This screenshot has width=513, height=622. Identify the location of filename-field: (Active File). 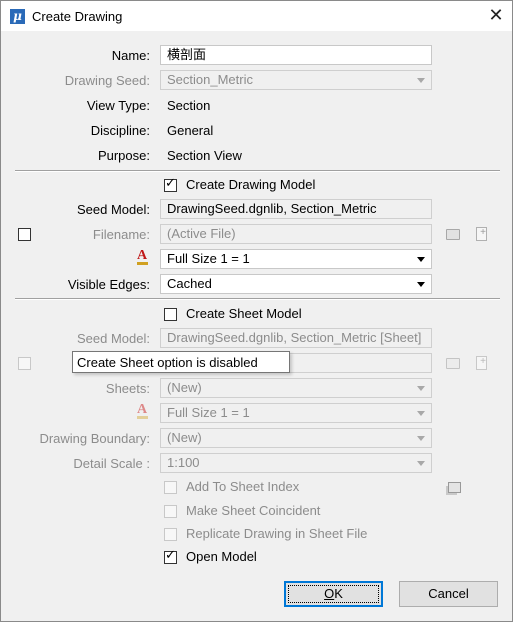
(296, 234).